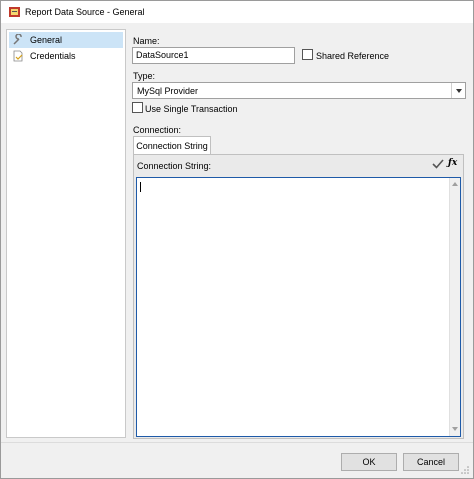 The width and height of the screenshot is (474, 479). What do you see at coordinates (144, 76) in the screenshot?
I see `type-label: Type:` at bounding box center [144, 76].